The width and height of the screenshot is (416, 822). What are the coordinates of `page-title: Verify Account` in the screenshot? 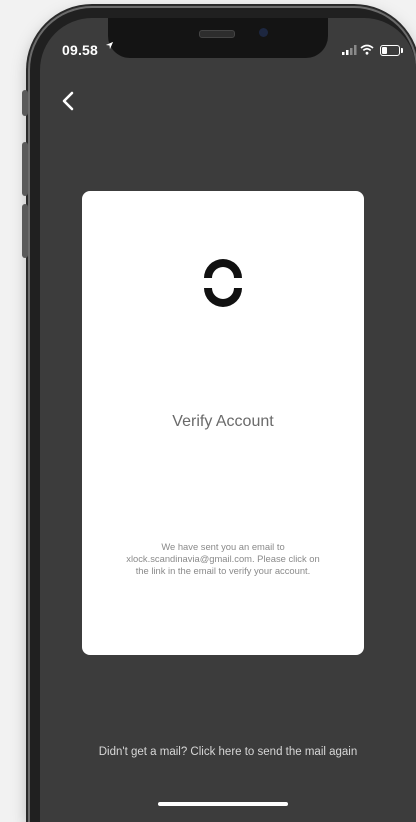 It's located at (223, 421).